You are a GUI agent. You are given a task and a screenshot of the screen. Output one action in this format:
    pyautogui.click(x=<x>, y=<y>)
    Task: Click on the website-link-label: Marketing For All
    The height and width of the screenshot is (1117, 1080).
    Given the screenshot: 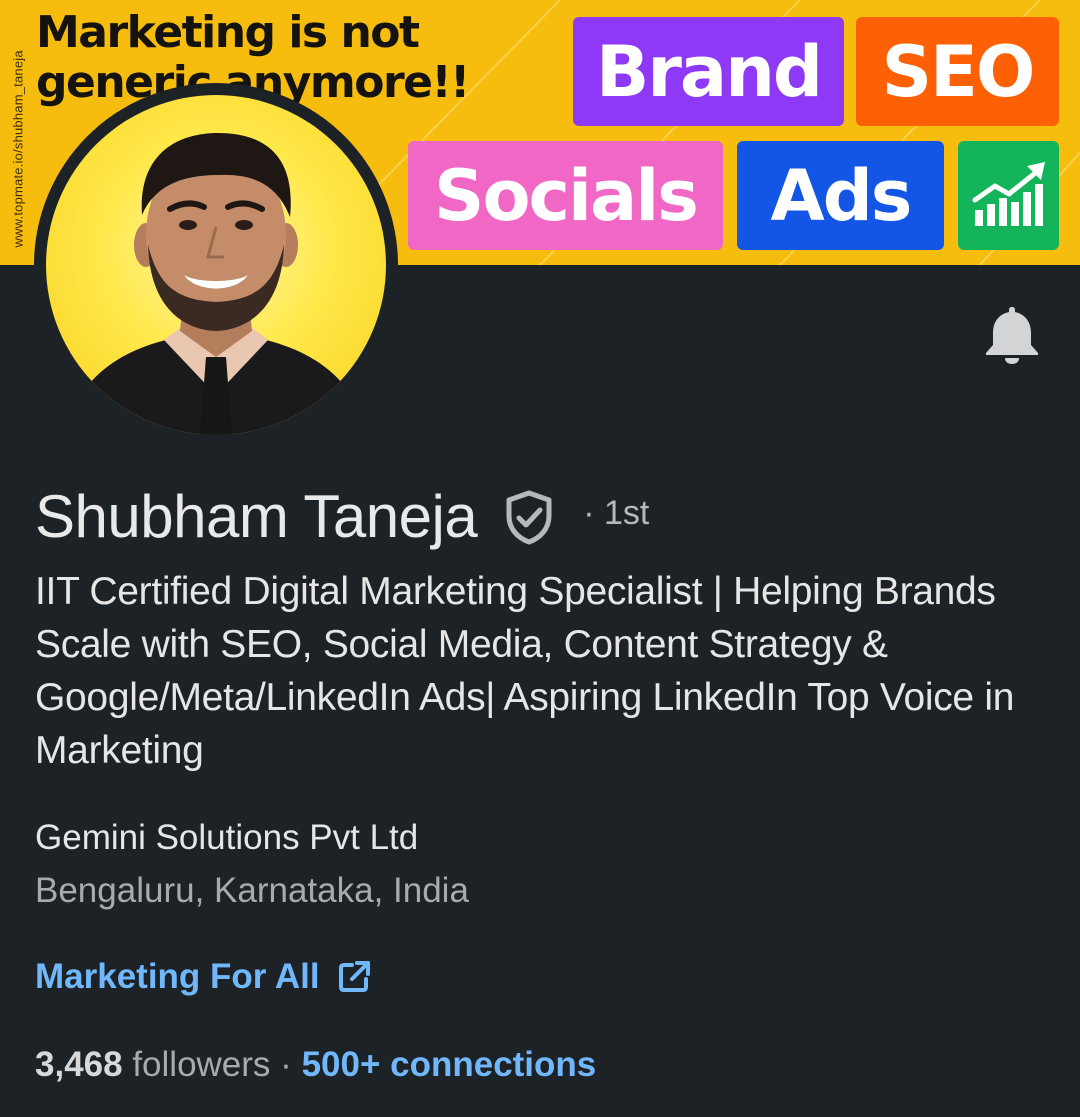 What is the action you would take?
    pyautogui.click(x=177, y=976)
    